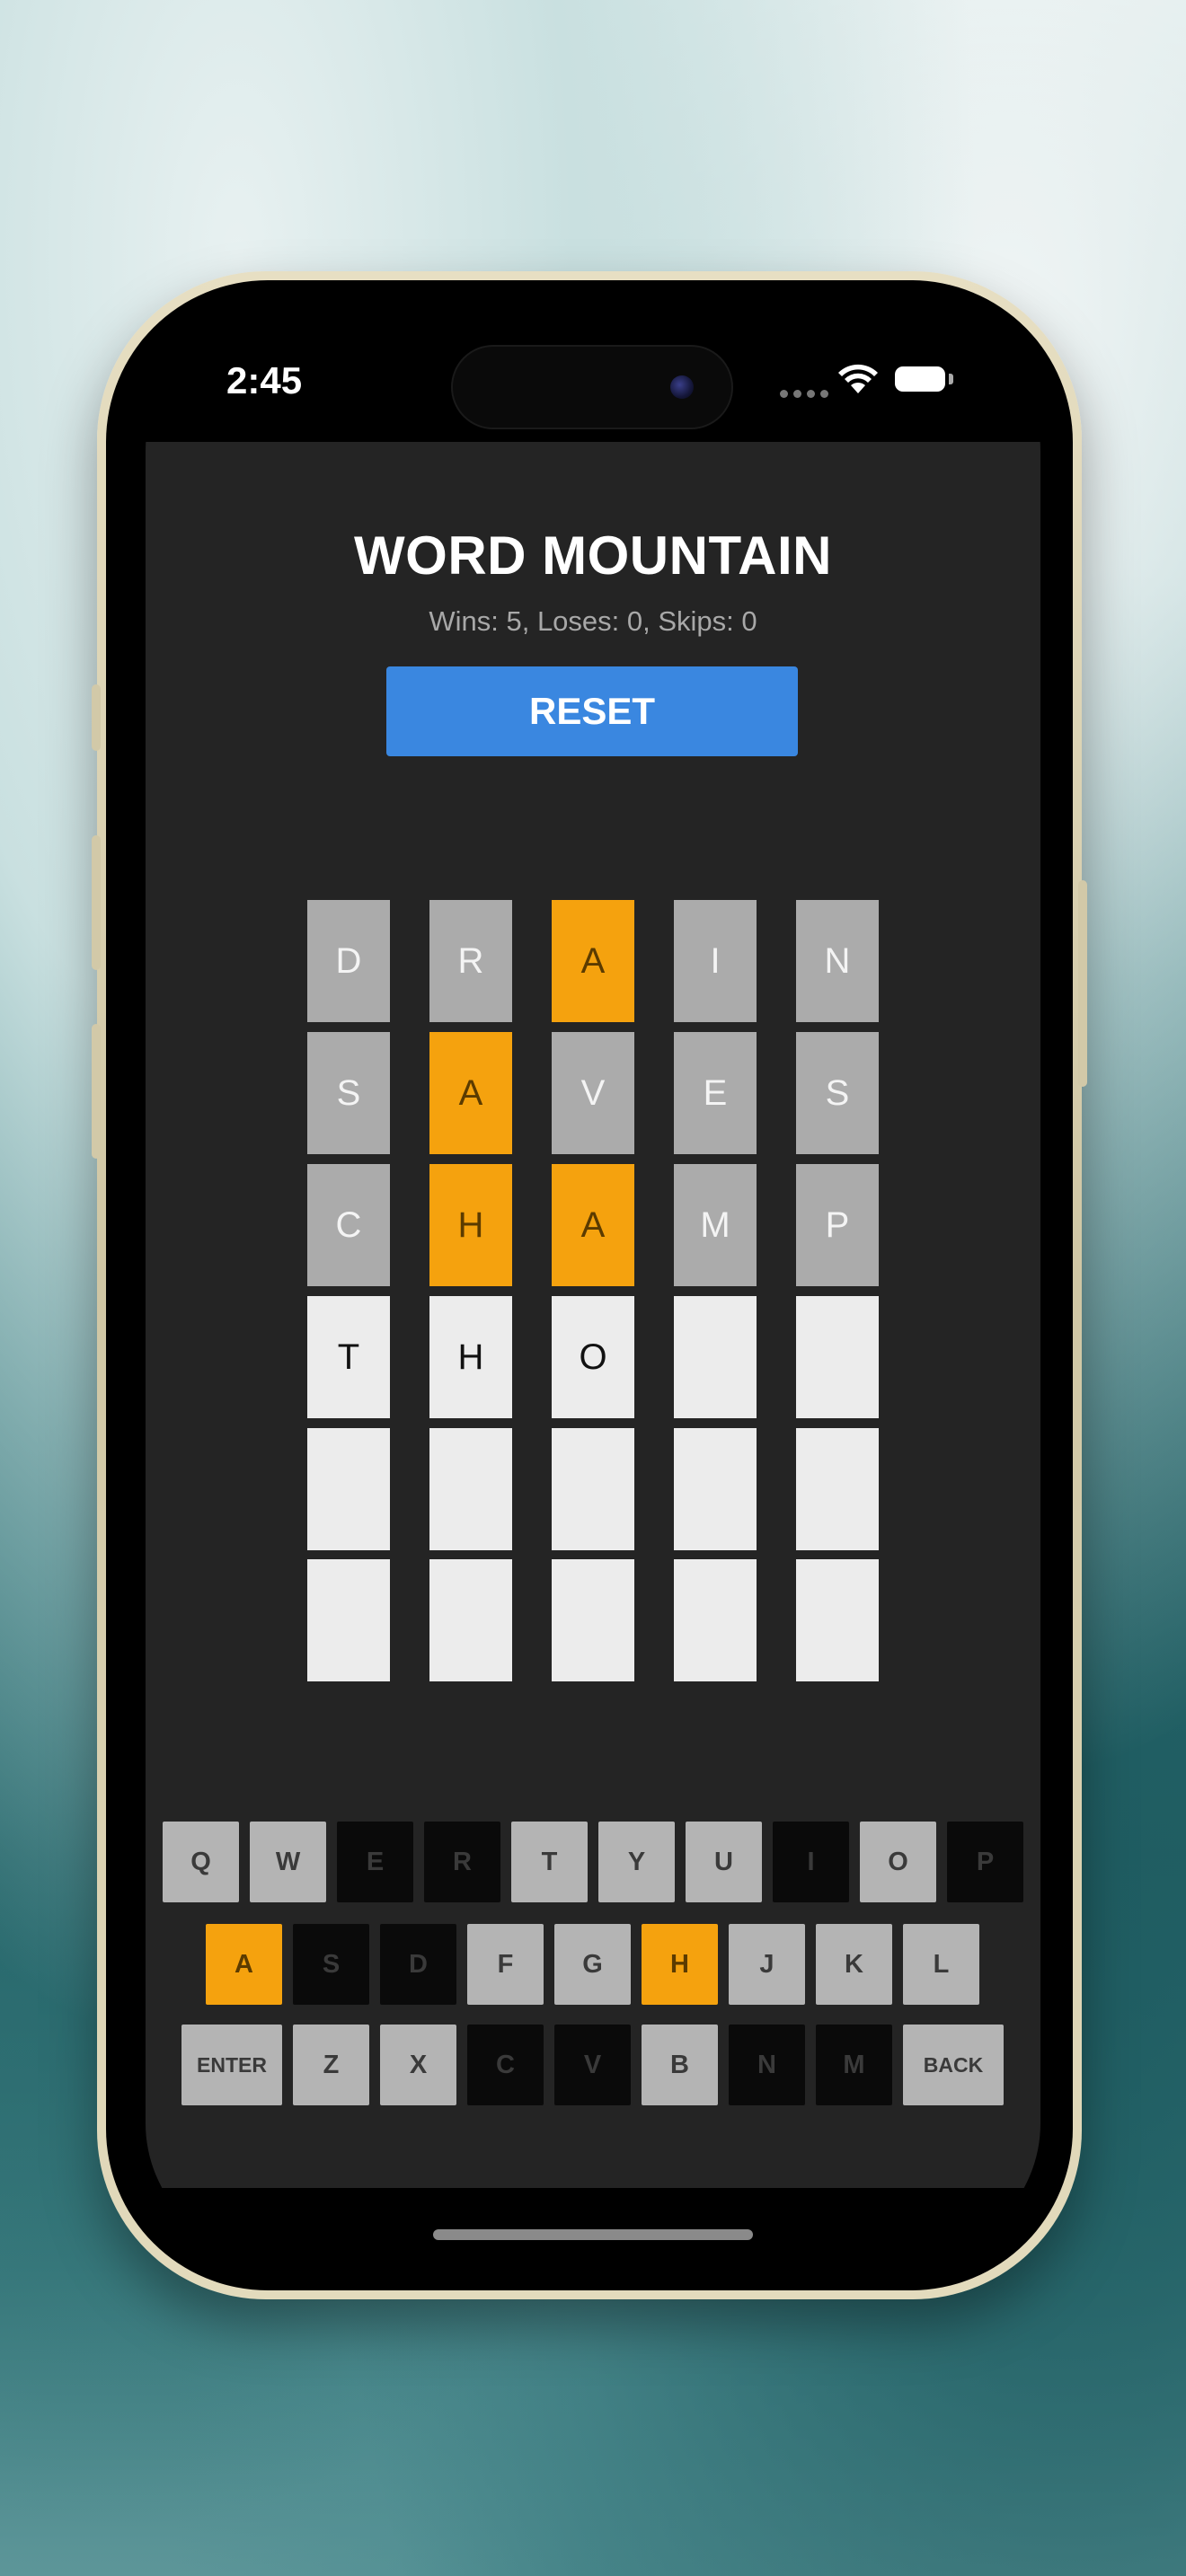 This screenshot has width=1186, height=2576. I want to click on key-y: Y, so click(636, 1862).